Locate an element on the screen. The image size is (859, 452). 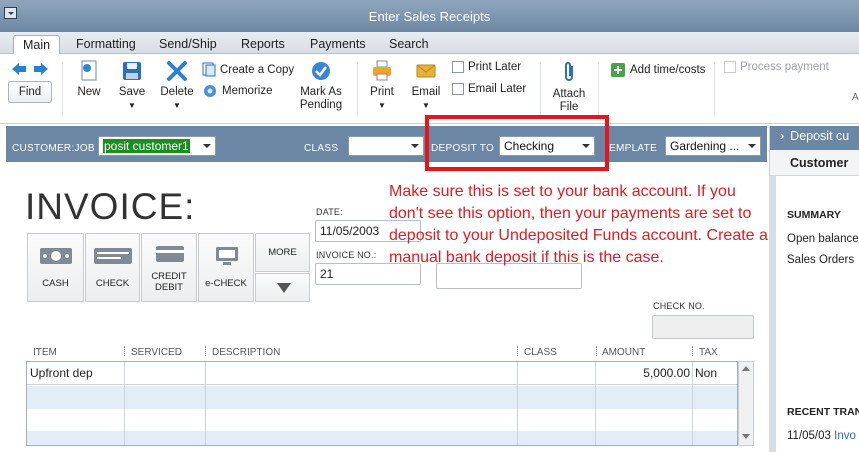
attach-file-button: Attach File is located at coordinates (569, 87).